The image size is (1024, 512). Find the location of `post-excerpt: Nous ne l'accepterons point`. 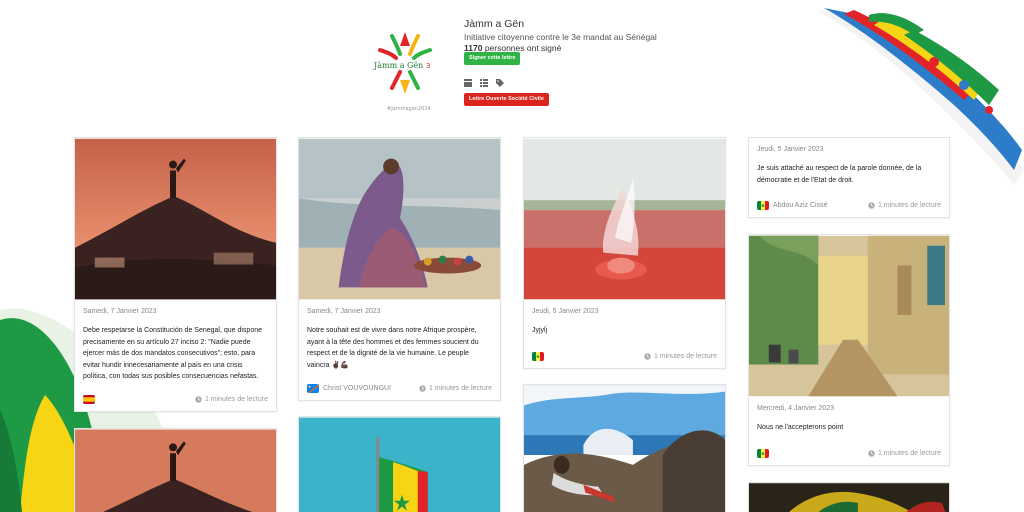

post-excerpt: Nous ne l'accepterons point is located at coordinates (849, 428).